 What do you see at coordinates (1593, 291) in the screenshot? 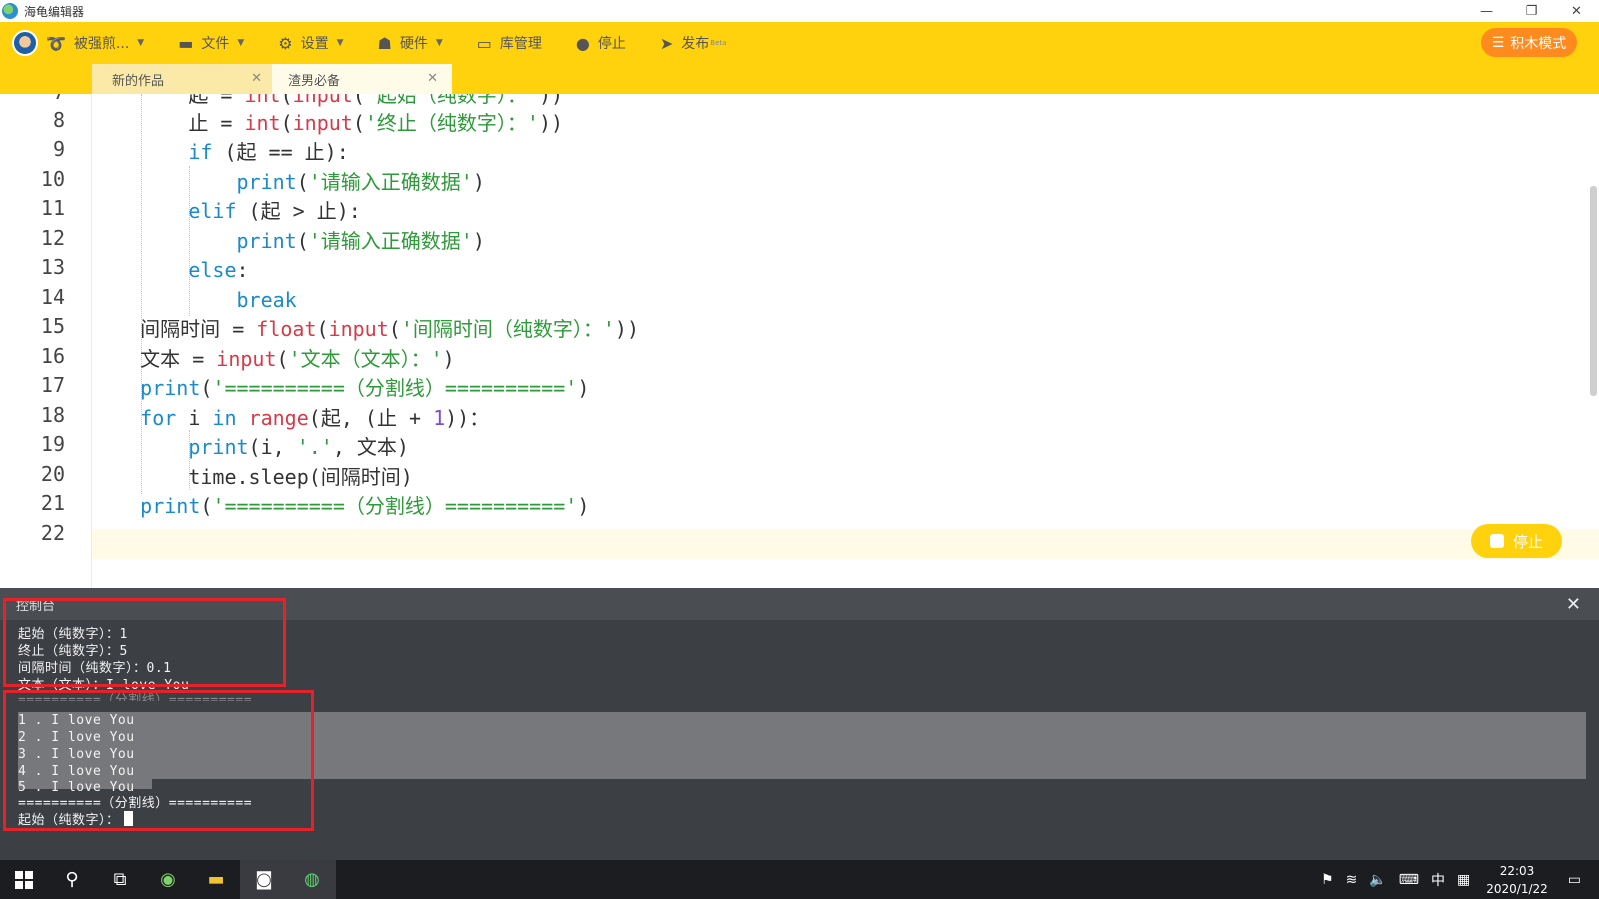
I see `vertical-scrollbar` at bounding box center [1593, 291].